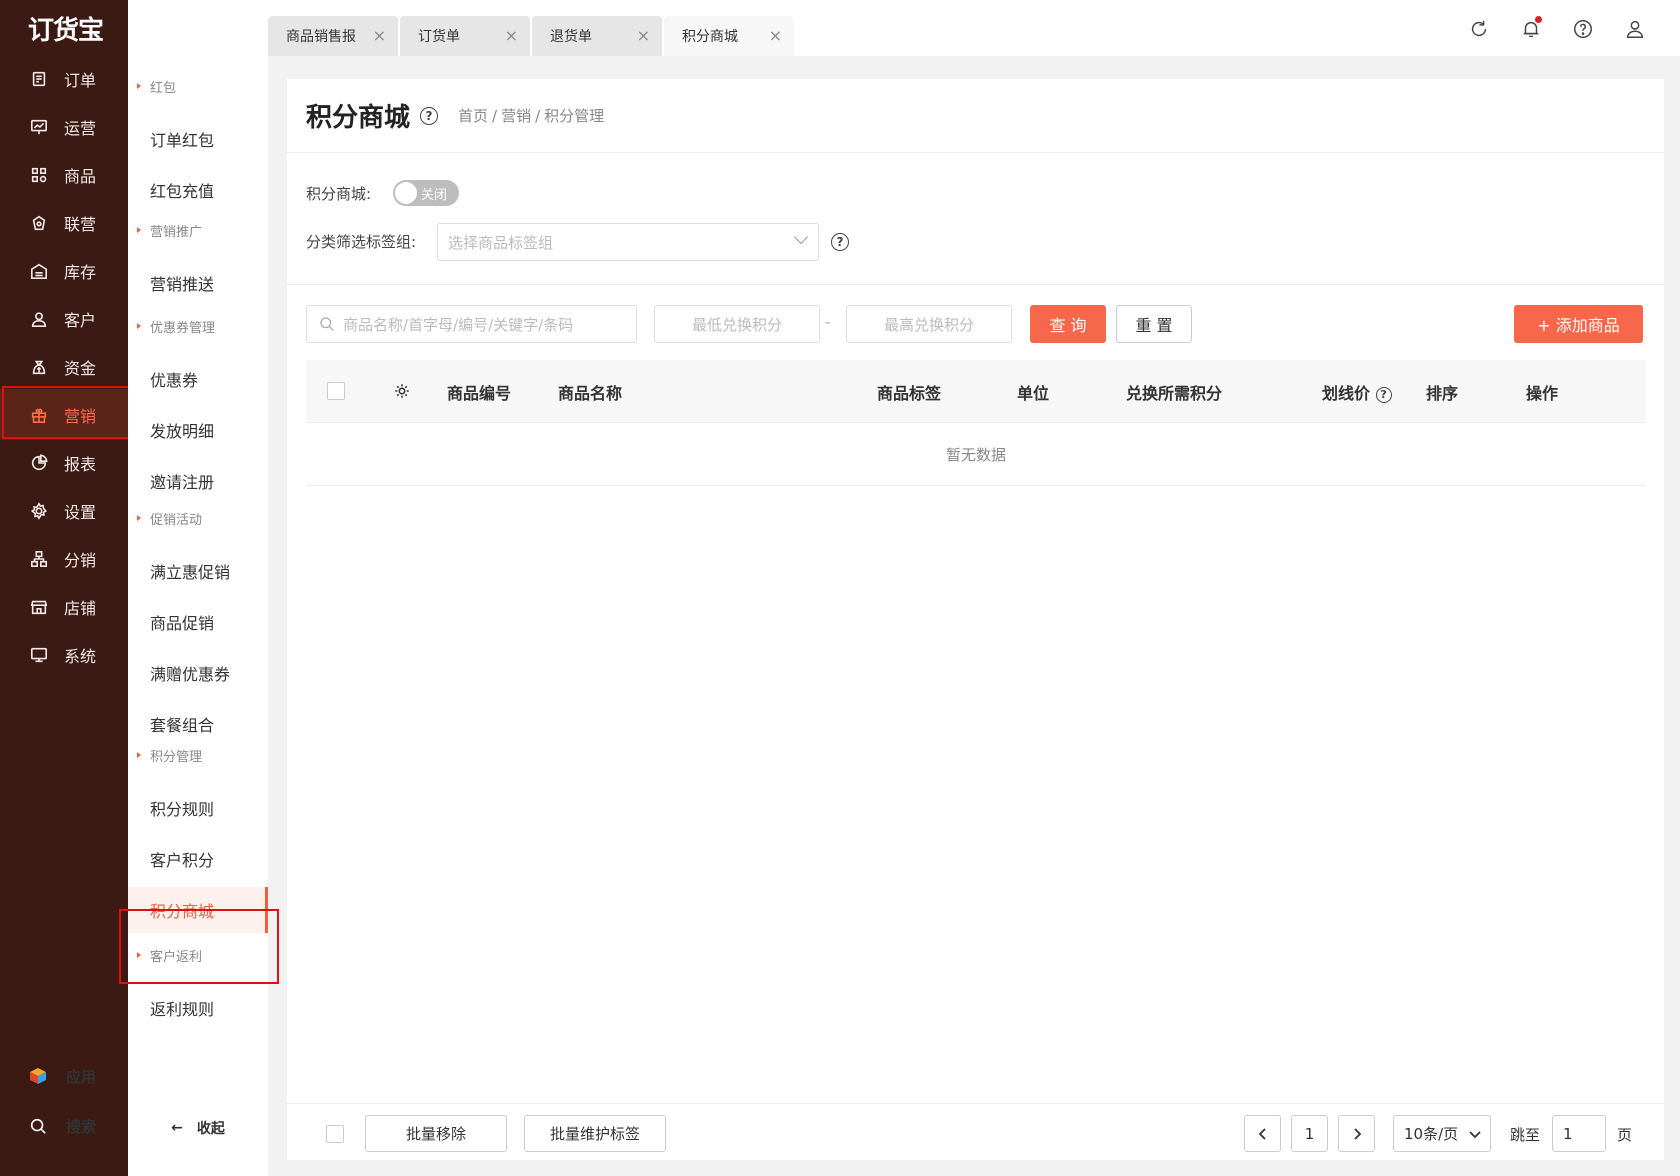  What do you see at coordinates (1475, 1135) in the screenshot?
I see `chevron-down-icon` at bounding box center [1475, 1135].